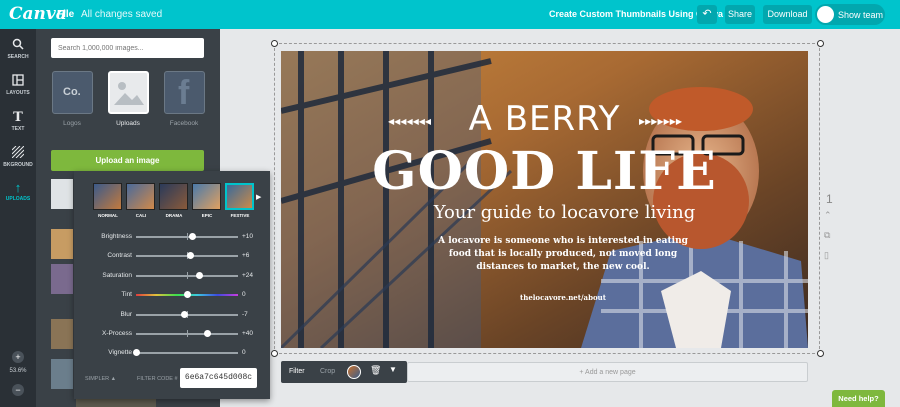 This screenshot has width=900, height=407. What do you see at coordinates (119, 256) in the screenshot?
I see `contrast-label: Contrast` at bounding box center [119, 256].